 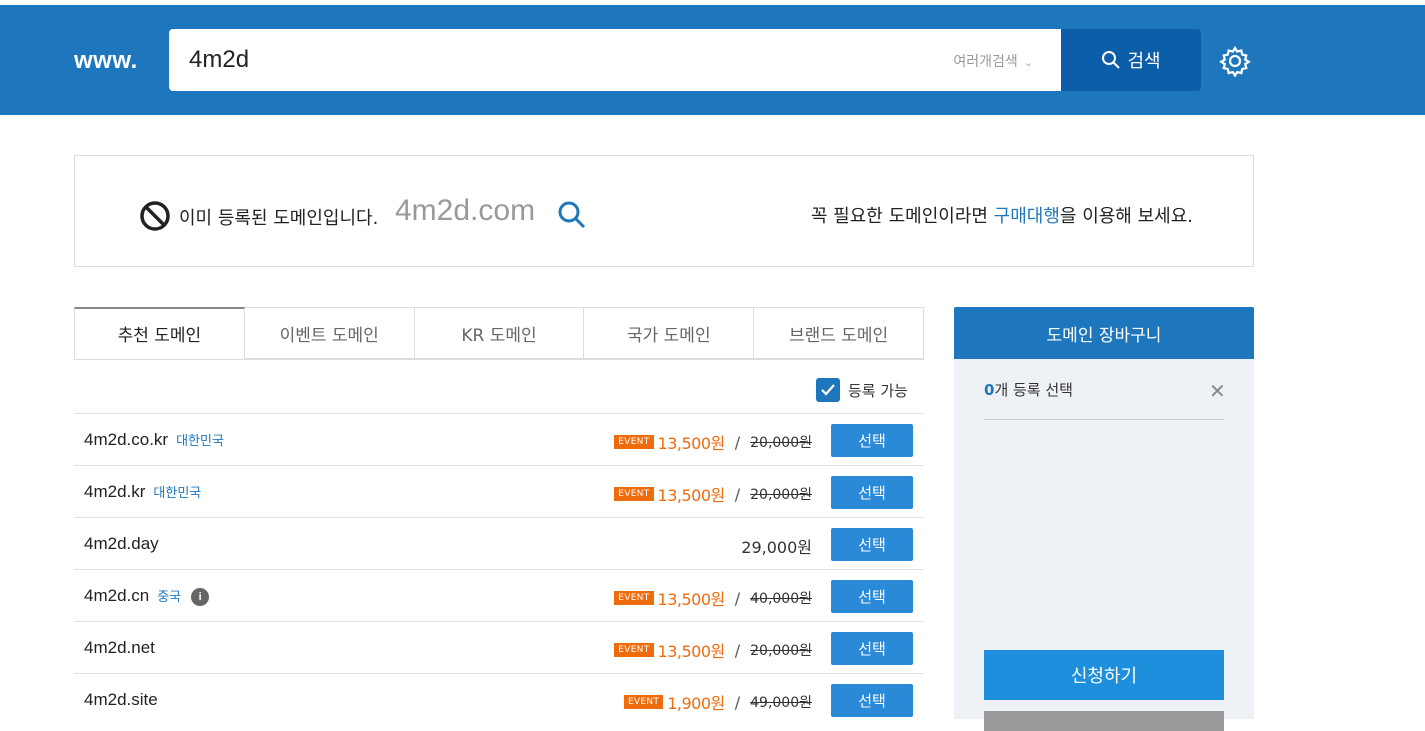 What do you see at coordinates (1104, 333) in the screenshot?
I see `cart-title: 도메인 장바구니` at bounding box center [1104, 333].